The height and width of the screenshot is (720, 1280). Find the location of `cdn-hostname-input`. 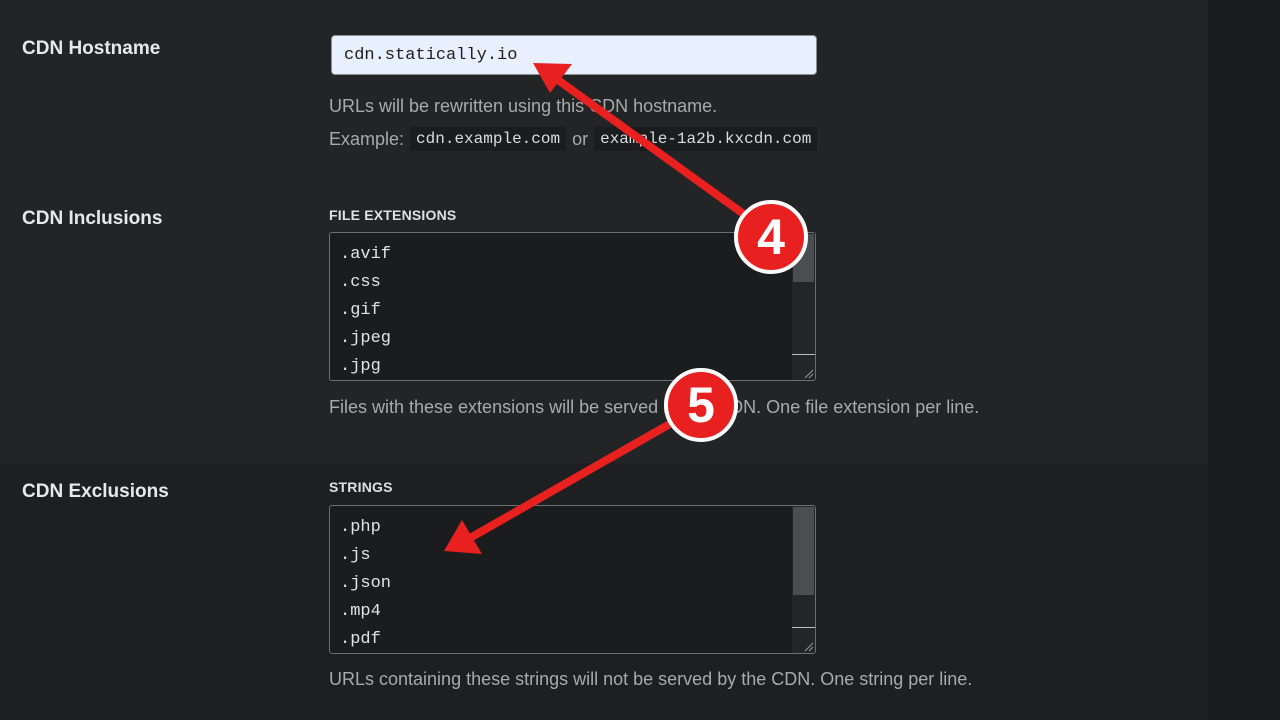

cdn-hostname-input is located at coordinates (574, 55).